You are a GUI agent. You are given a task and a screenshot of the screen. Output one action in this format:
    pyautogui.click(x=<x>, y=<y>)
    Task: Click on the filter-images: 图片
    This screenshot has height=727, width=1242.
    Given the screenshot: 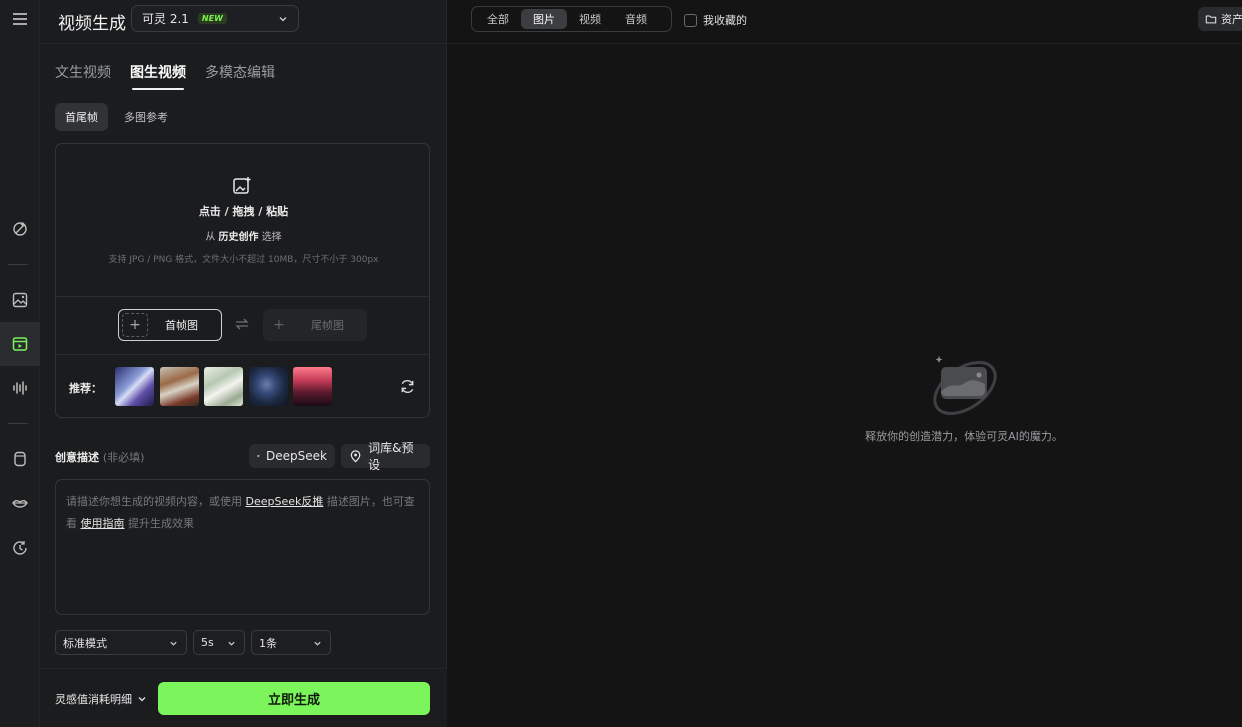 What is the action you would take?
    pyautogui.click(x=544, y=19)
    